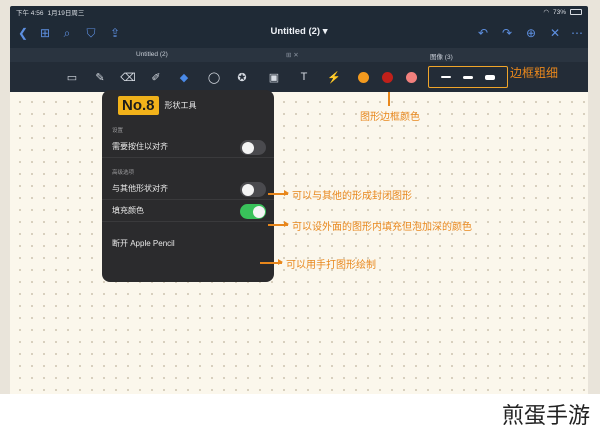 The width and height of the screenshot is (600, 436). What do you see at coordinates (299, 12) in the screenshot?
I see `status-bar: 下午 4:56 1月19日周三 ◠ 73%` at bounding box center [299, 12].